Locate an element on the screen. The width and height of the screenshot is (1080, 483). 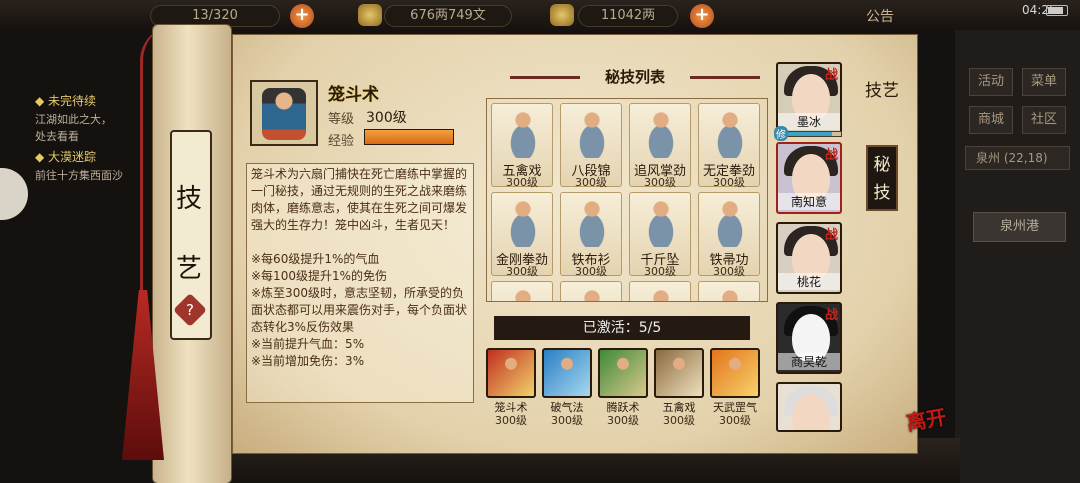
right-menu-panel is located at coordinates (1017, 256).